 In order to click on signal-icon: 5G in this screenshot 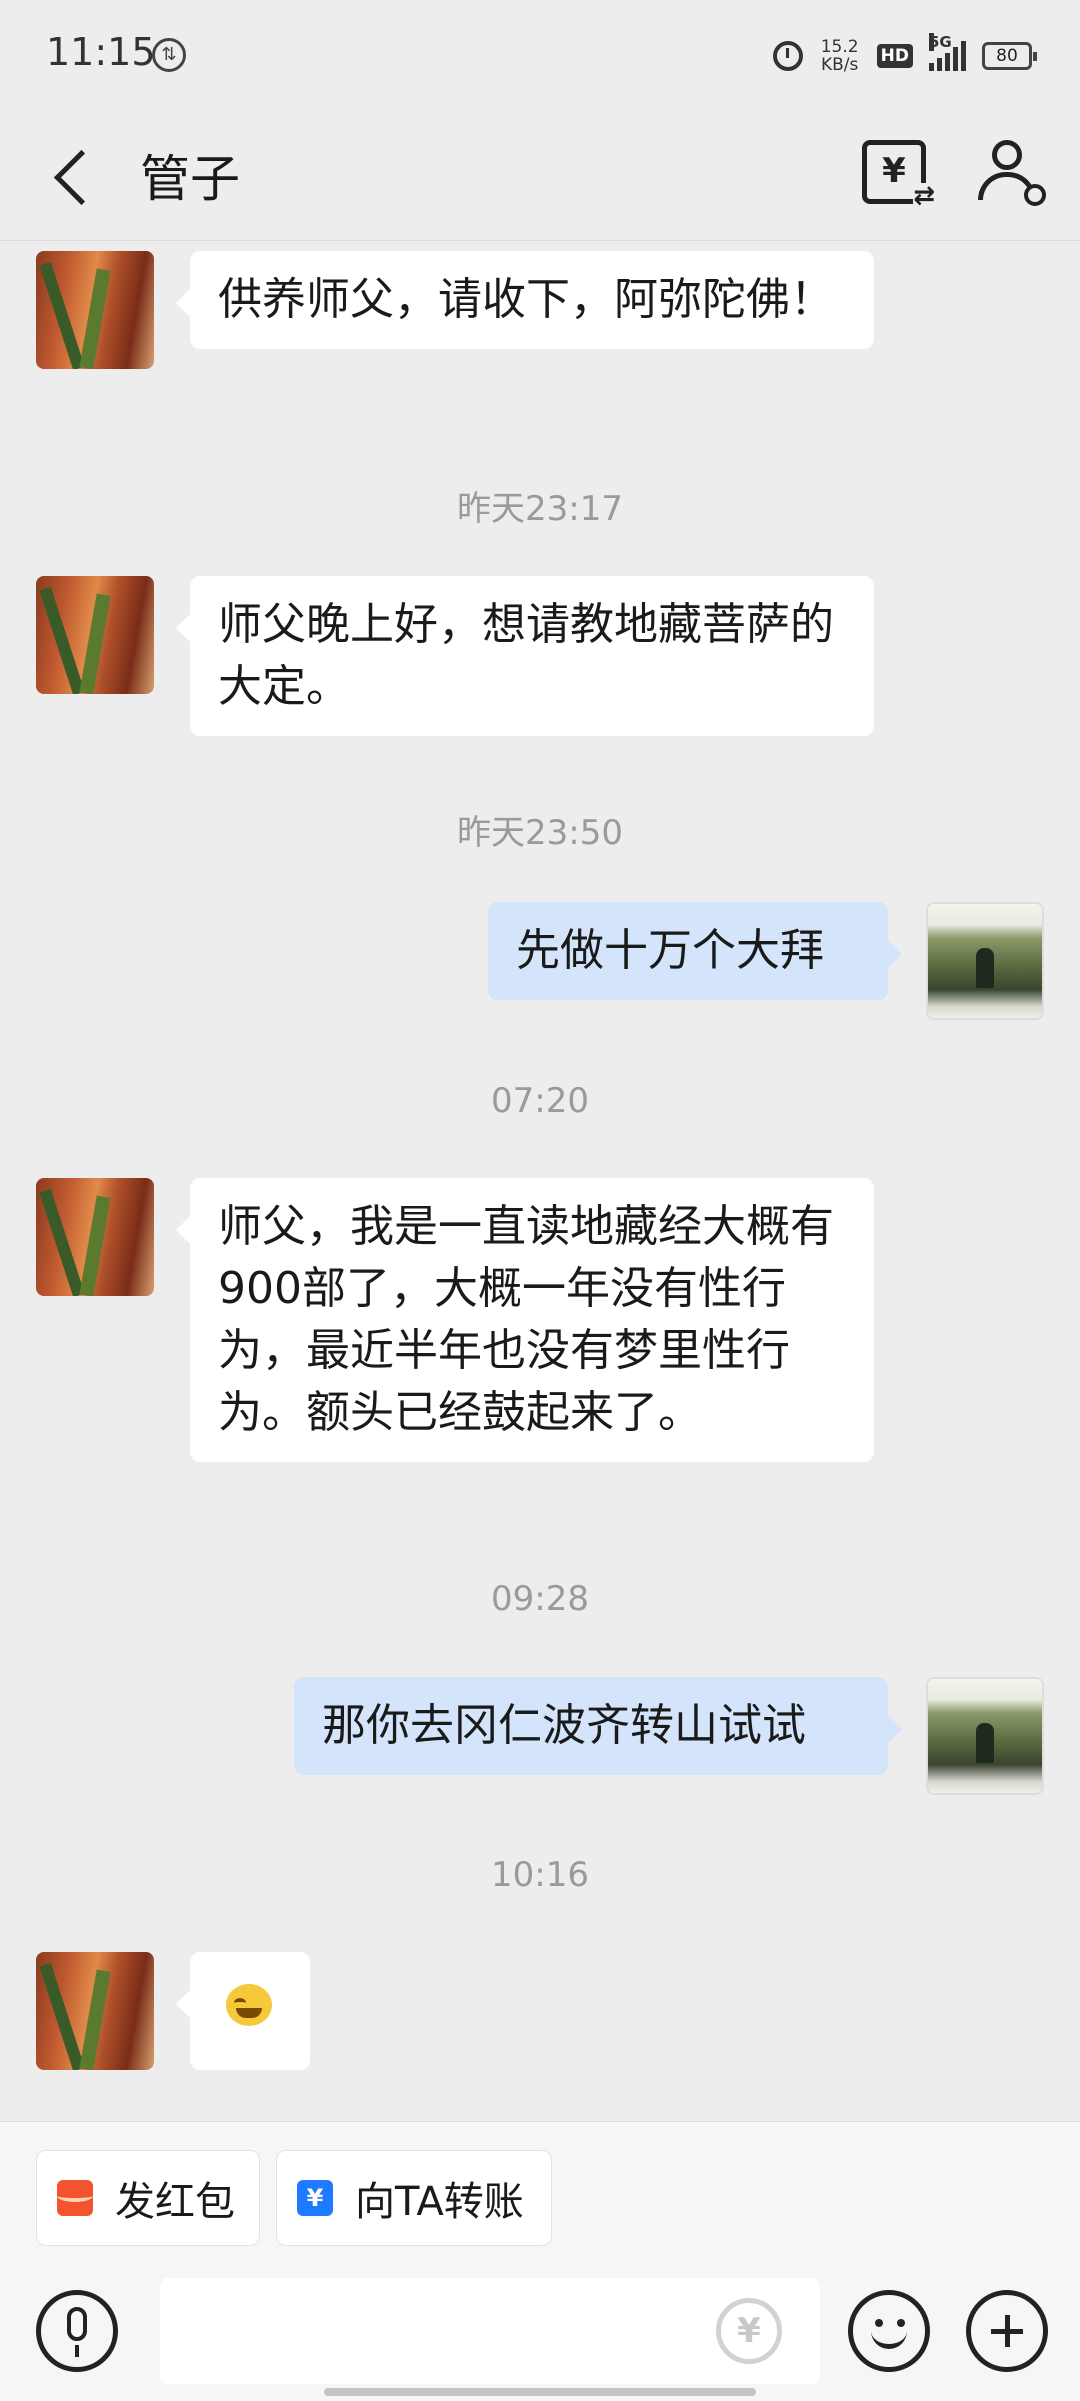, I will do `click(947, 52)`.